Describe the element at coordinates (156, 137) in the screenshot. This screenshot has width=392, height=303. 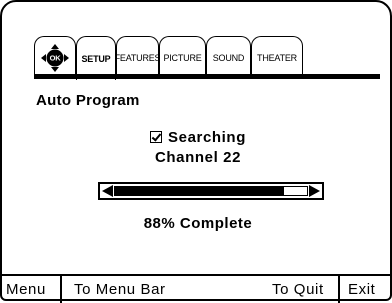
I see `checkbox-checked-icon` at that location.